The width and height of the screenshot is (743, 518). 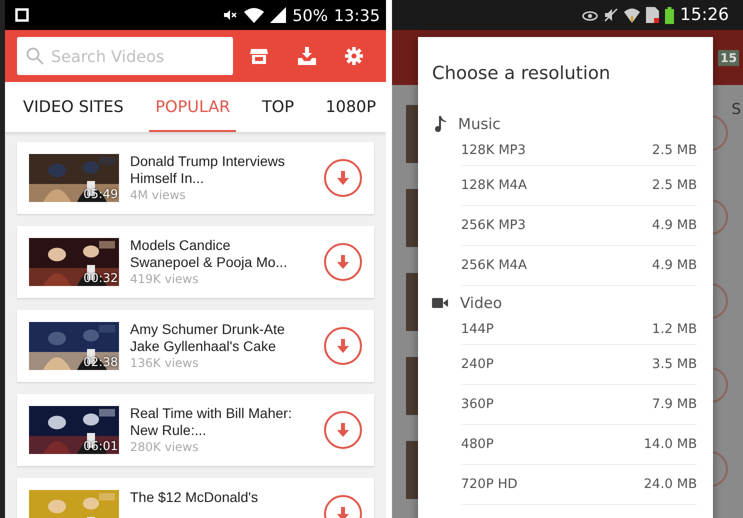 I want to click on tab-label: S, so click(x=736, y=109).